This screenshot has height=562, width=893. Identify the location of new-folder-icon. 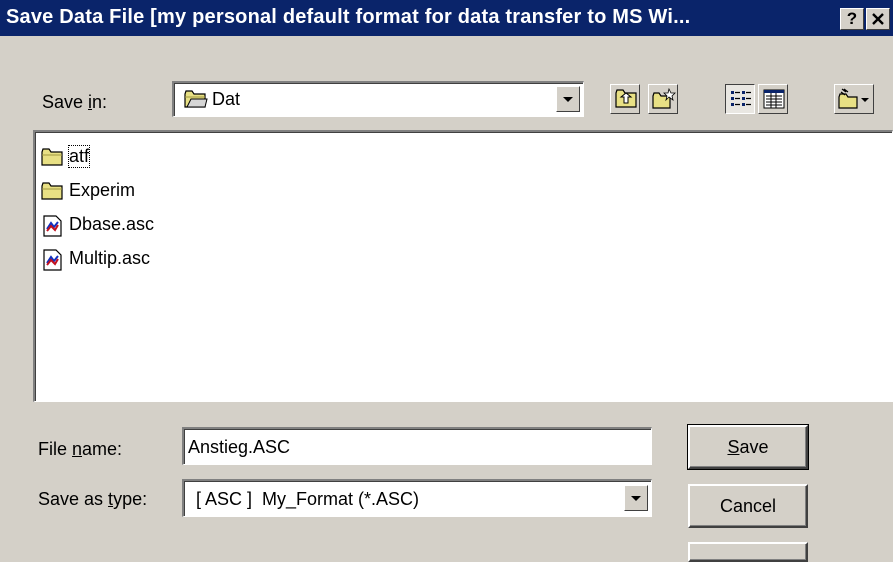
(664, 98).